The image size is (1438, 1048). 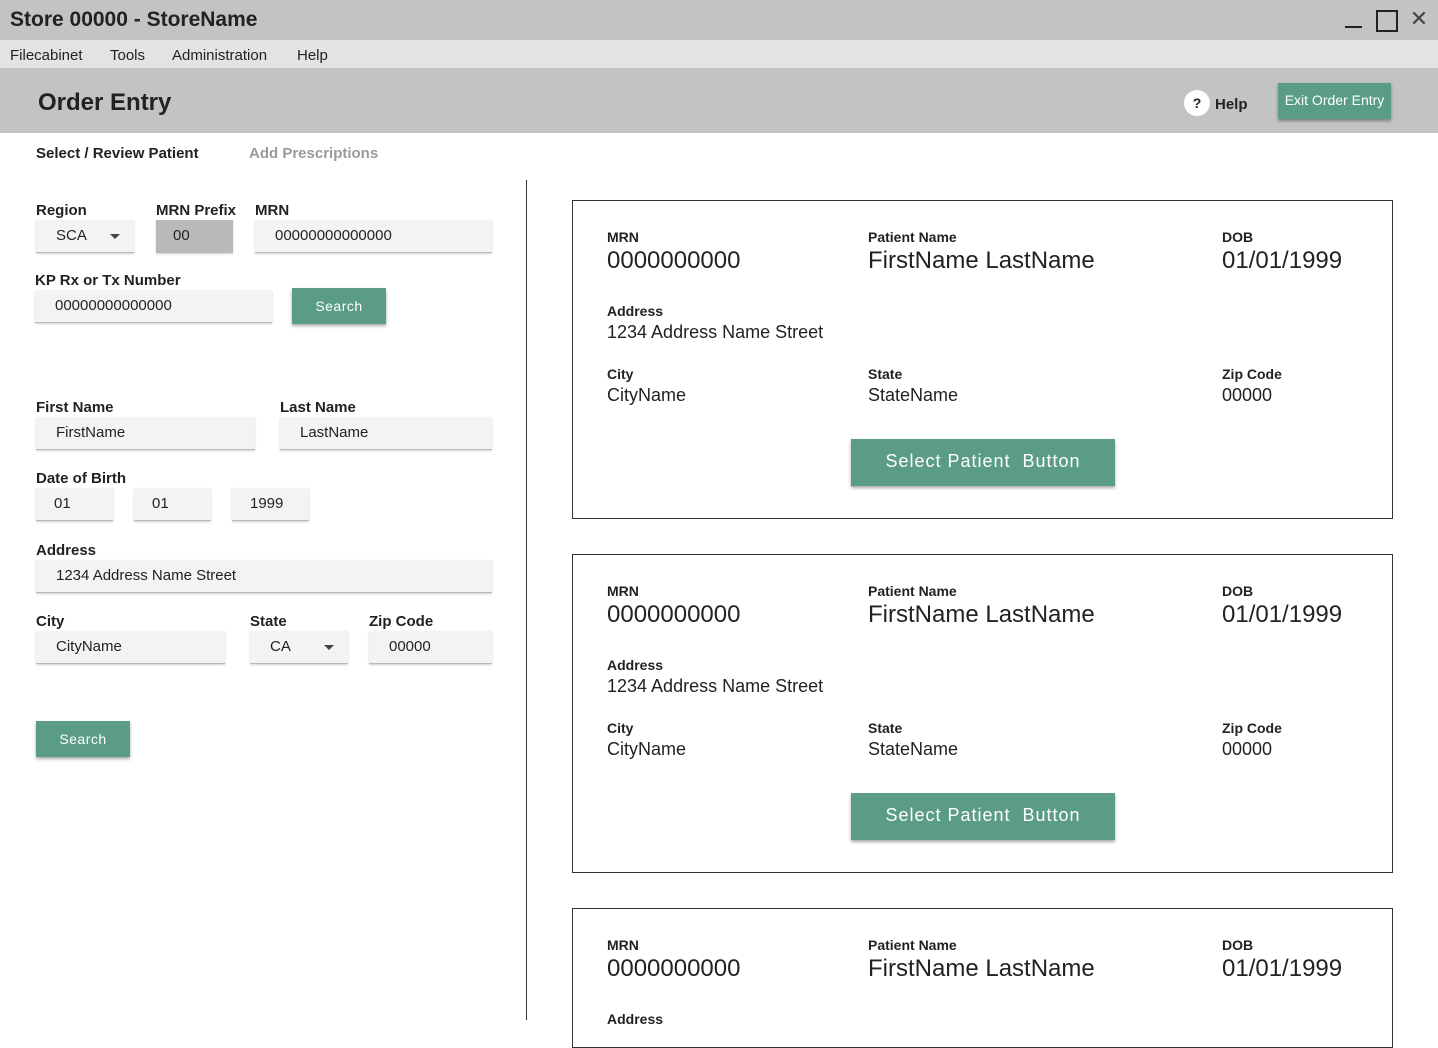 What do you see at coordinates (81, 478) in the screenshot?
I see `dob-label: Date of Birth` at bounding box center [81, 478].